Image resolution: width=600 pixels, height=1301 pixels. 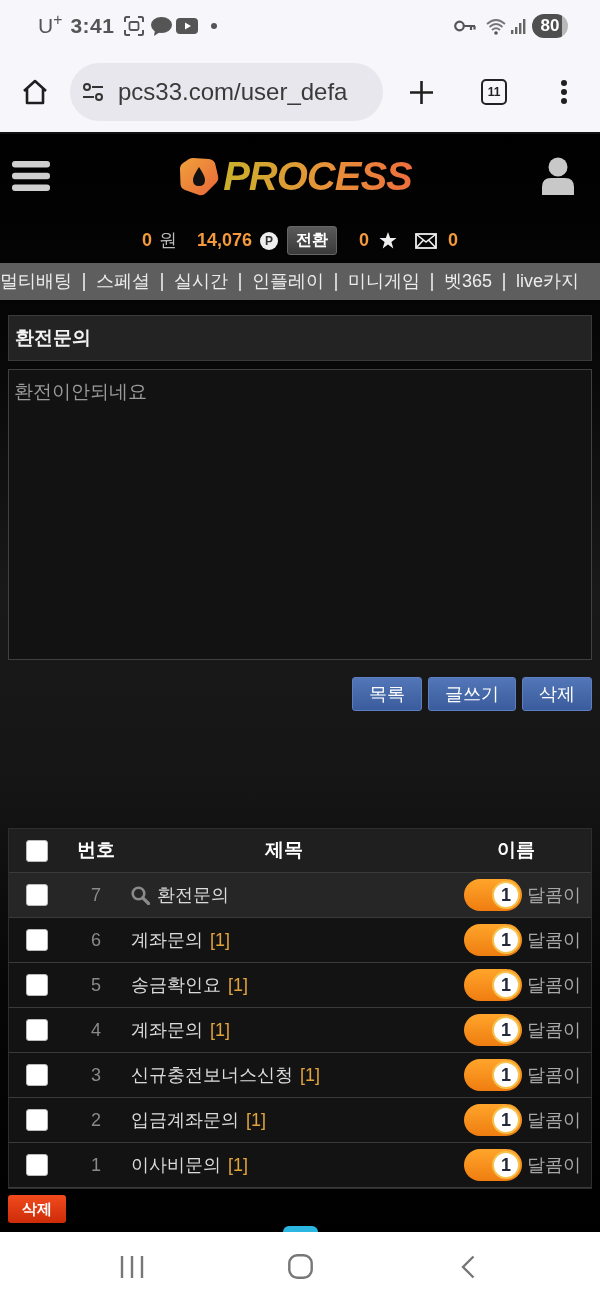 What do you see at coordinates (134, 26) in the screenshot?
I see `screenshot-icon` at bounding box center [134, 26].